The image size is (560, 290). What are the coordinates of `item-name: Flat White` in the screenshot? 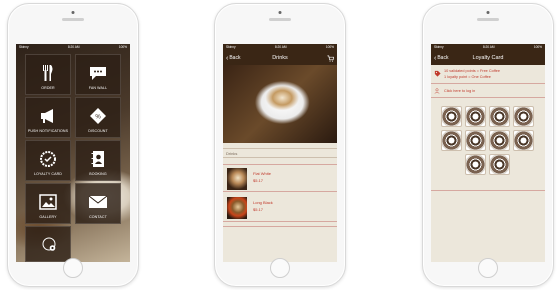 It's located at (262, 173).